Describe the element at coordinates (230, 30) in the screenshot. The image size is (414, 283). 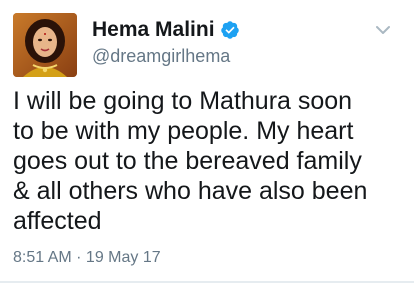
I see `verified-badge-icon` at that location.